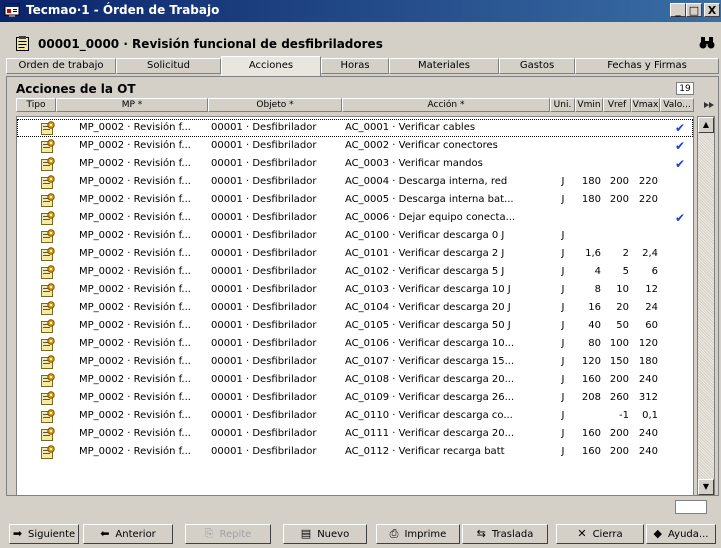  I want to click on column-header-uni: Uni., so click(562, 105).